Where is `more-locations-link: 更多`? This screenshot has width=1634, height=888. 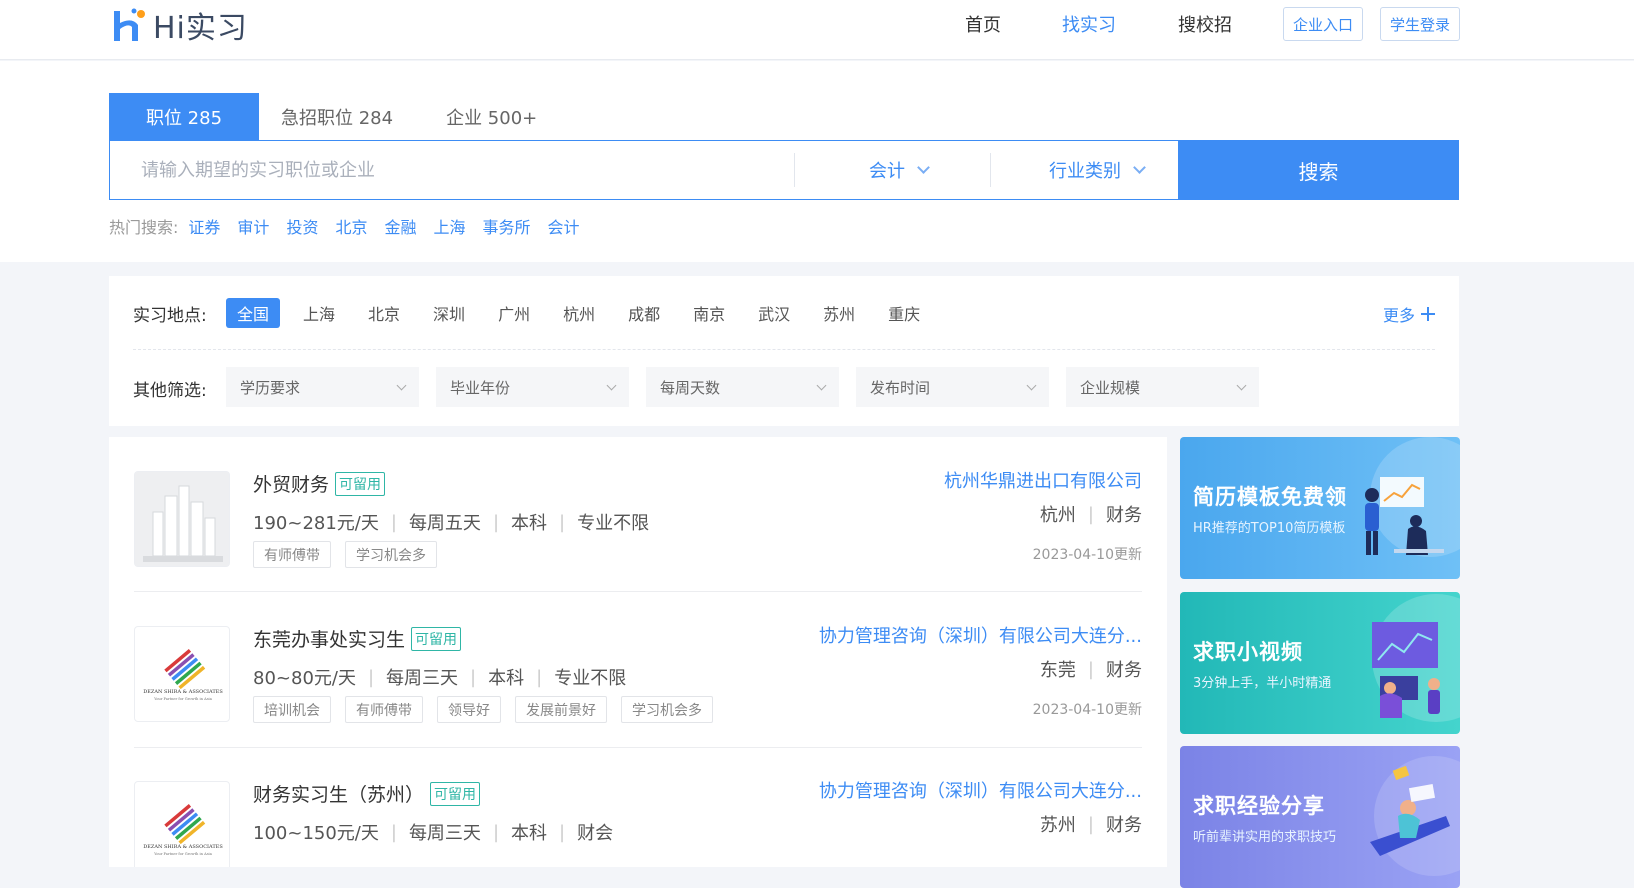 more-locations-link: 更多 is located at coordinates (1409, 314).